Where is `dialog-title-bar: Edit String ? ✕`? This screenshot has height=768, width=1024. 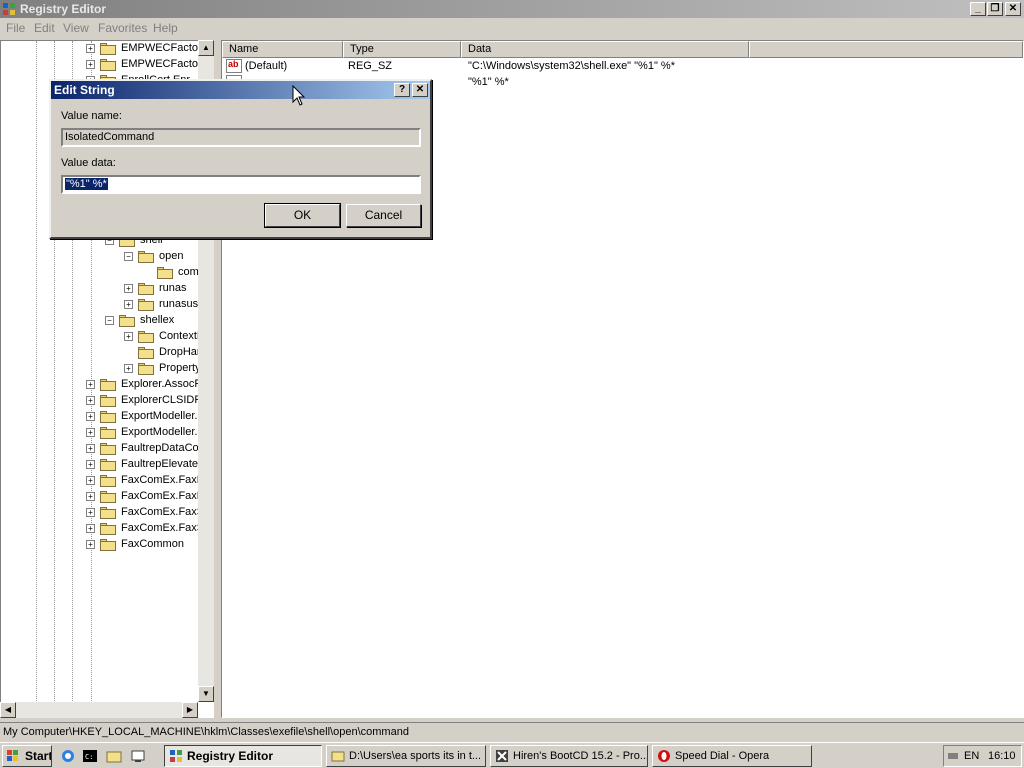 dialog-title-bar: Edit String ? ✕ is located at coordinates (240, 90).